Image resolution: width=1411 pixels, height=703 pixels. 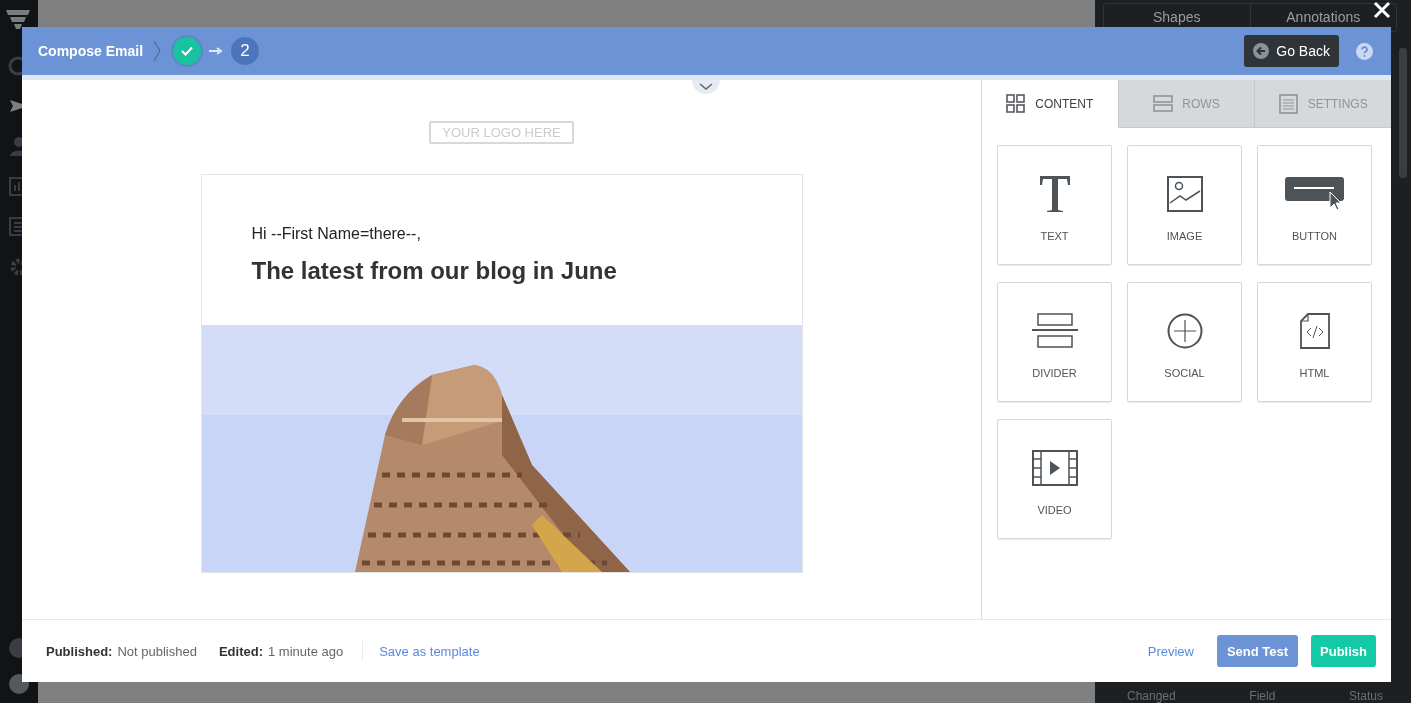 What do you see at coordinates (1314, 236) in the screenshot?
I see `tile-label: BUTTON` at bounding box center [1314, 236].